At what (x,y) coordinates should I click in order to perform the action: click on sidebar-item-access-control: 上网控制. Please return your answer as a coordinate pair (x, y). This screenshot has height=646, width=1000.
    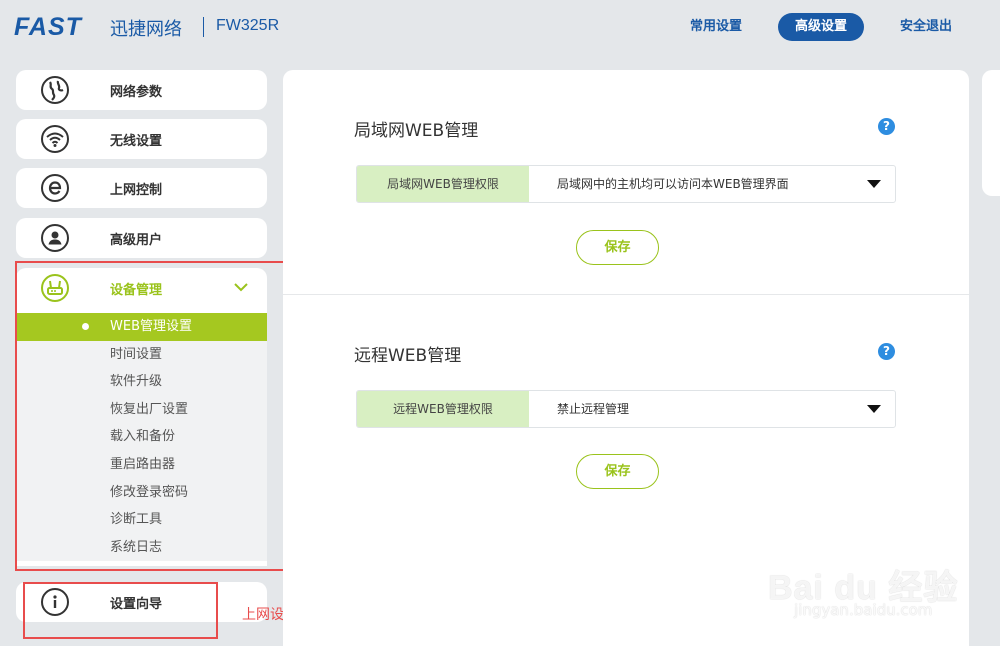
    Looking at the image, I should click on (141, 188).